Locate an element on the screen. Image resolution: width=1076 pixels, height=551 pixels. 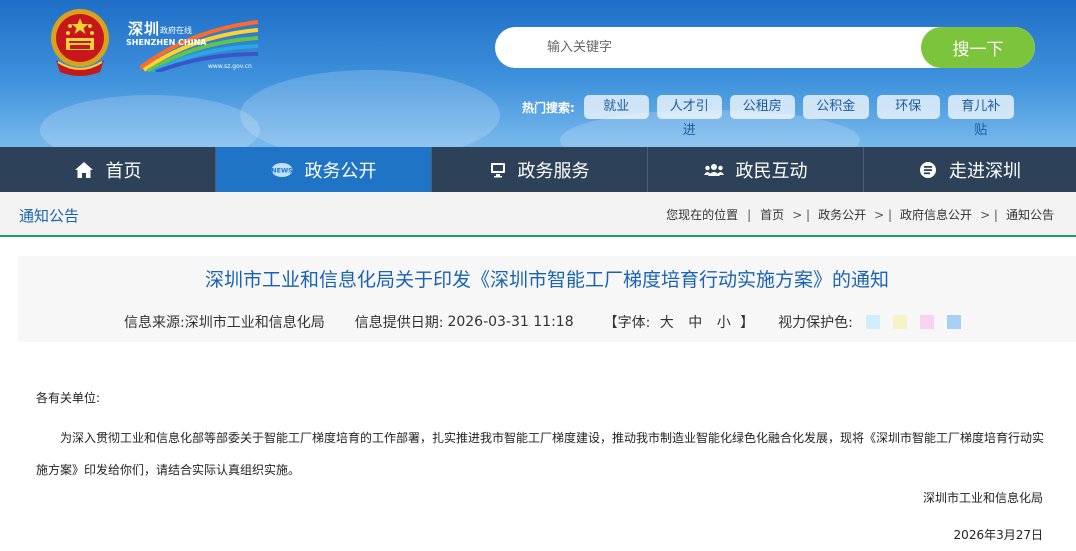
nav-item-label: 政务服务 is located at coordinates (553, 171).